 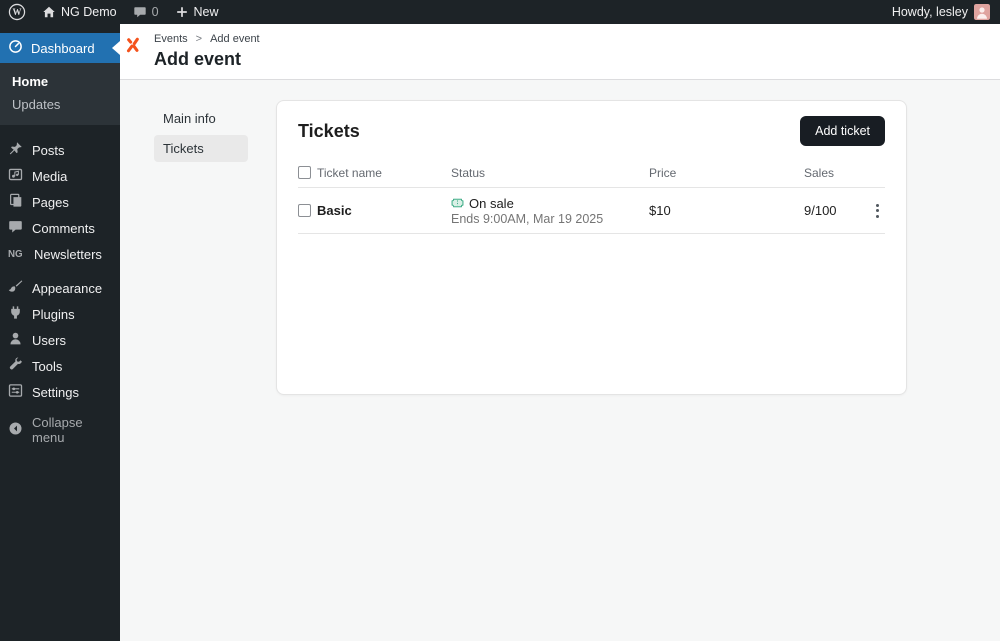 What do you see at coordinates (15, 48) in the screenshot?
I see `dashboard-icon` at bounding box center [15, 48].